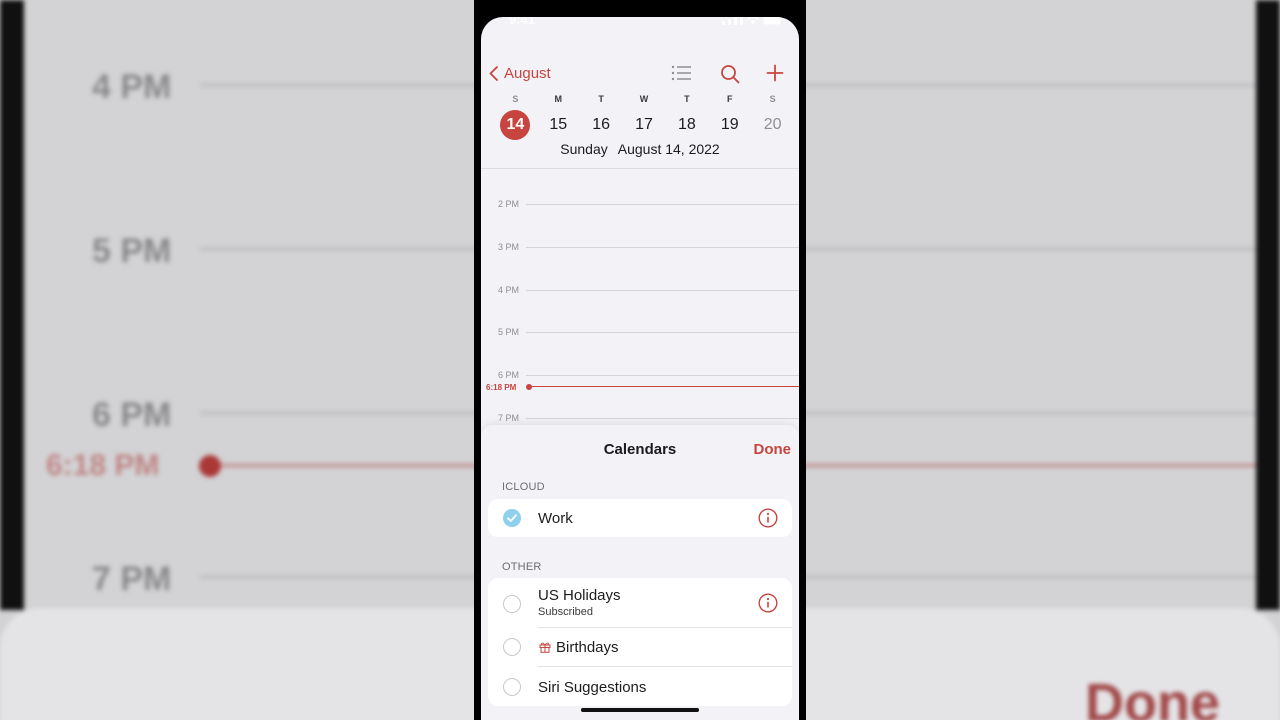 This screenshot has height=720, width=1280. Describe the element at coordinates (729, 99) in the screenshot. I see `weekday-label: F` at that location.